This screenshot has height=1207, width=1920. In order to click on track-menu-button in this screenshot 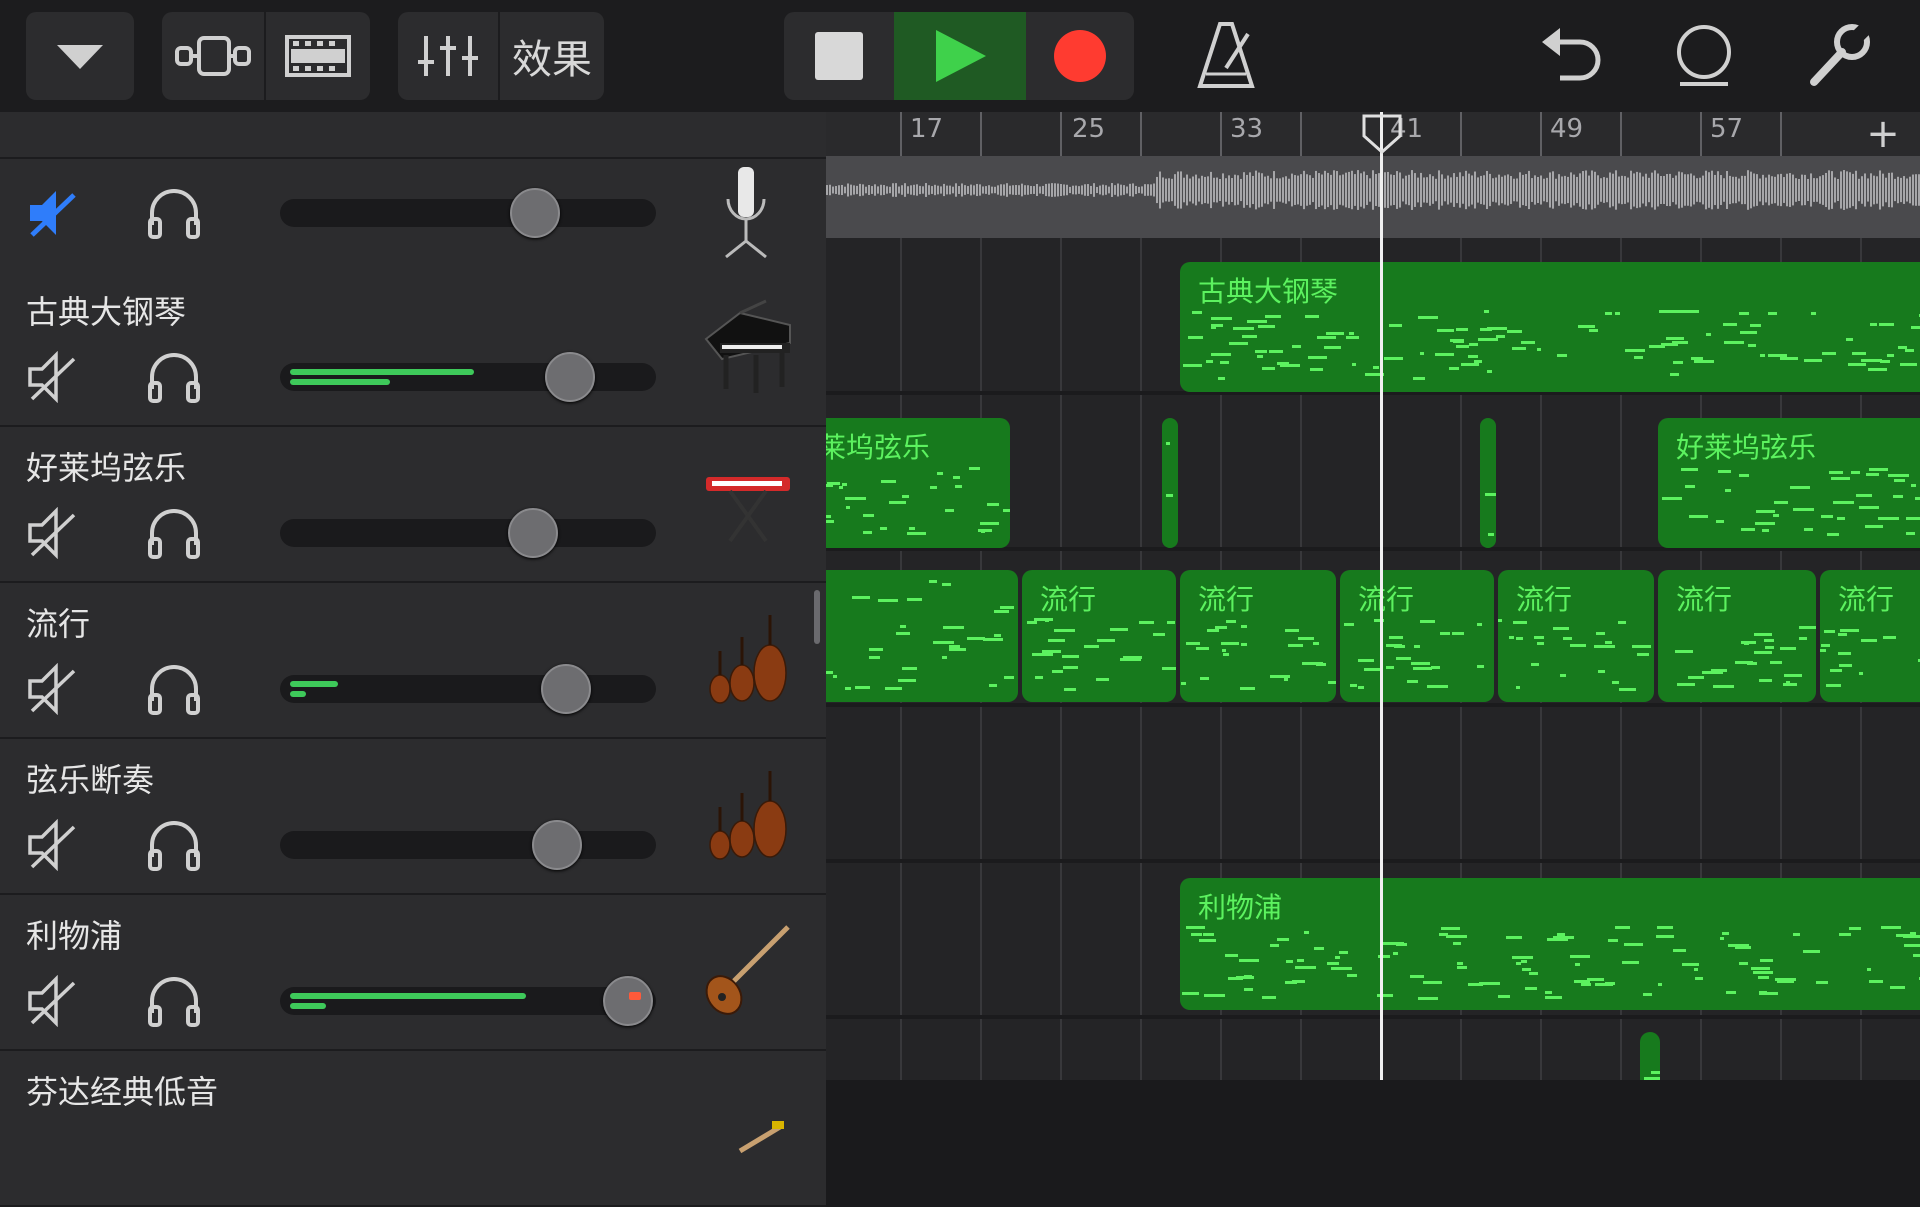, I will do `click(80, 56)`.